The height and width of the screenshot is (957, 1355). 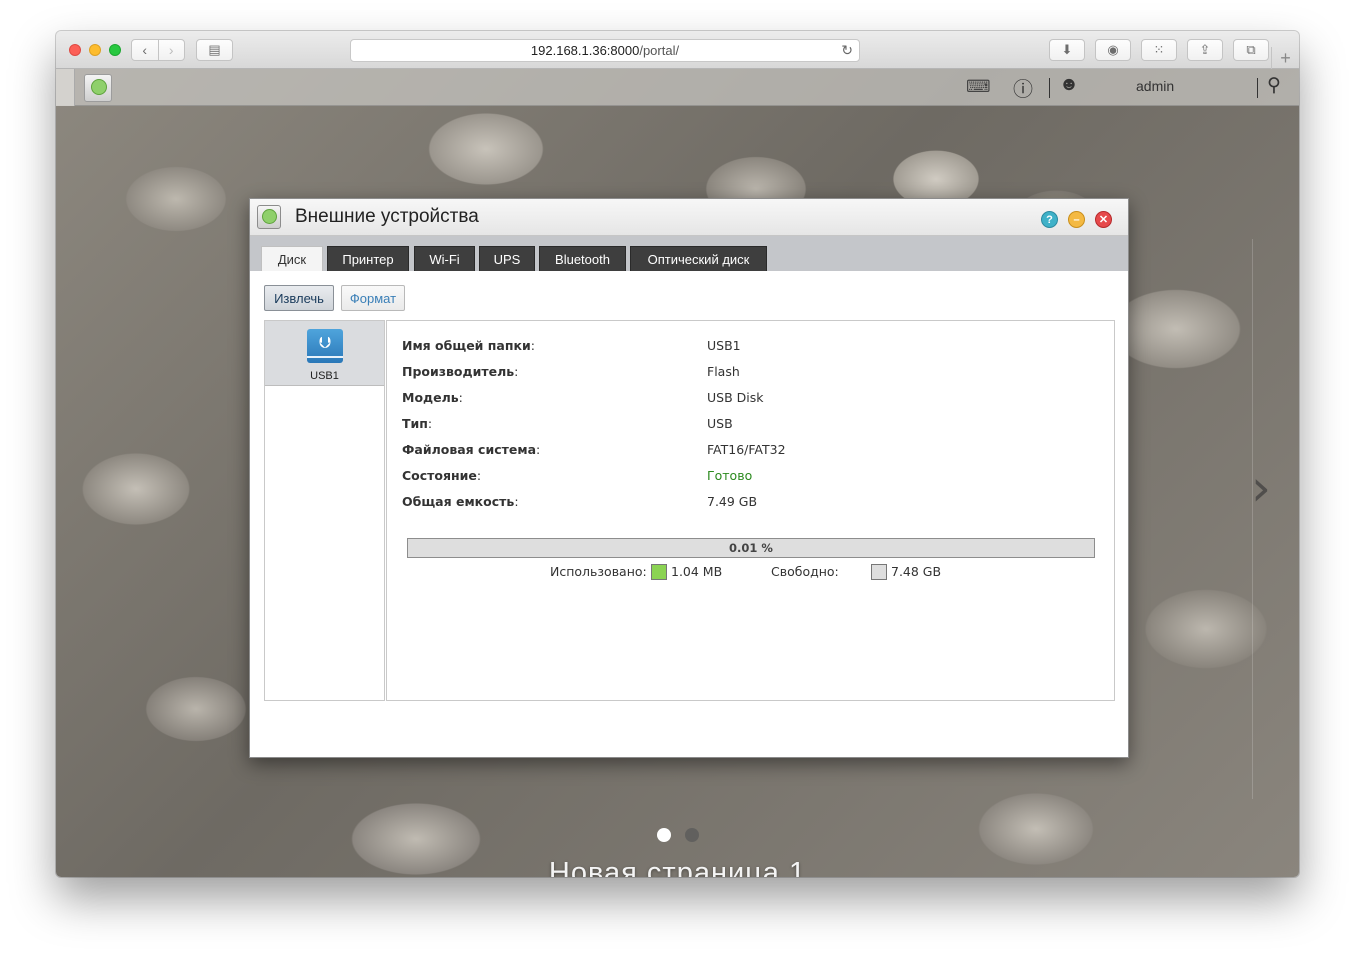 What do you see at coordinates (677, 87) in the screenshot?
I see `desktop-taskbar: ⌨ ⓘ ☻ admin ⚲` at bounding box center [677, 87].